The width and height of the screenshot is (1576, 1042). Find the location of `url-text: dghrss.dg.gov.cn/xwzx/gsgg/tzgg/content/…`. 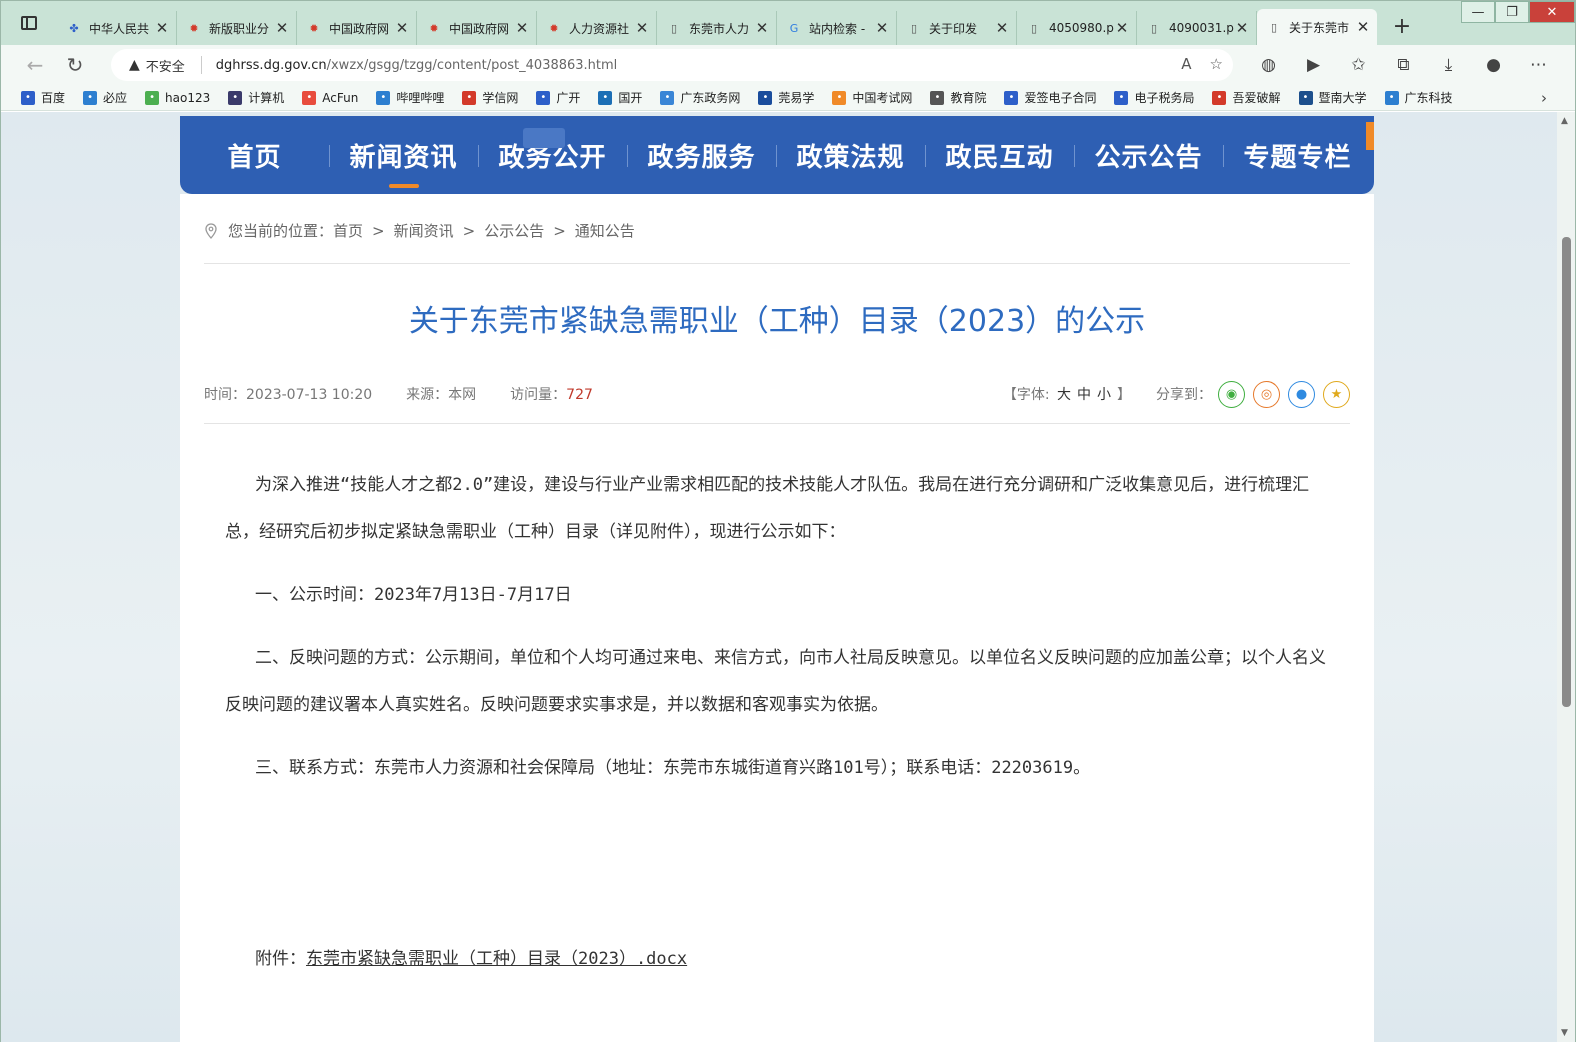

url-text: dghrss.dg.gov.cn/xwzx/gsgg/tzgg/content/… is located at coordinates (417, 65).